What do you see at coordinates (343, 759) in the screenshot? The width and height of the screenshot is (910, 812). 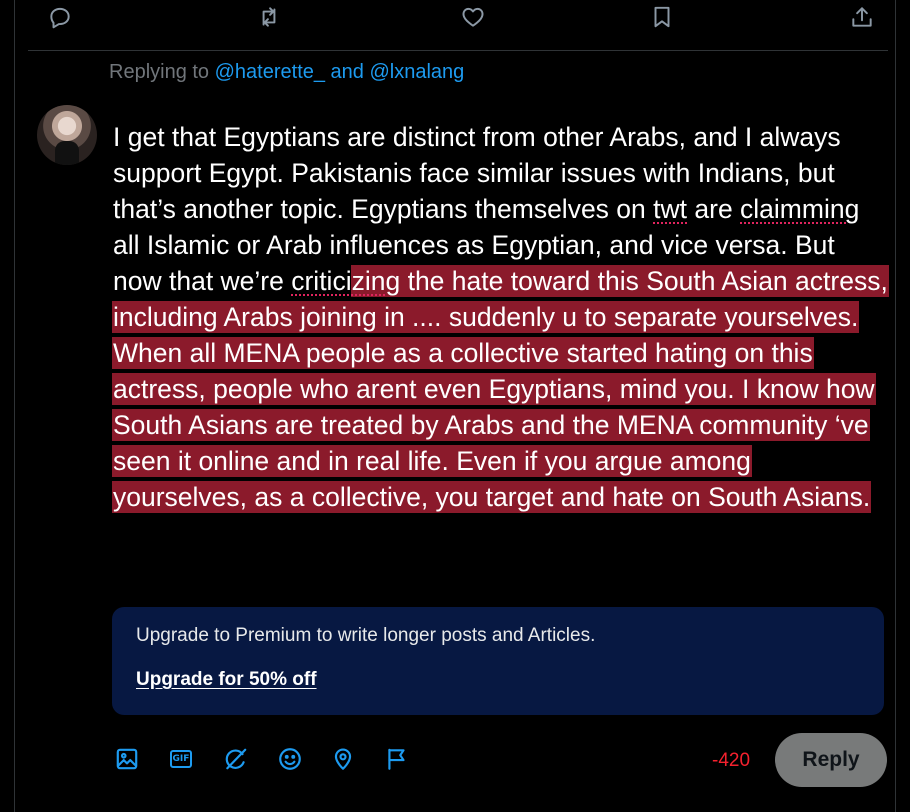 I see `location-icon` at bounding box center [343, 759].